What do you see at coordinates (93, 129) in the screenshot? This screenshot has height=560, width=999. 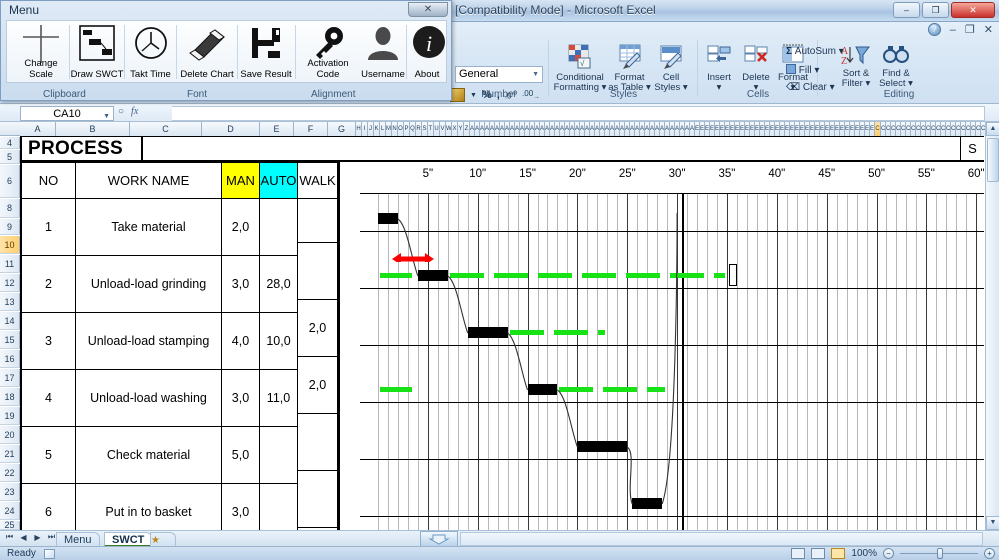 I see `column-header-b: B` at bounding box center [93, 129].